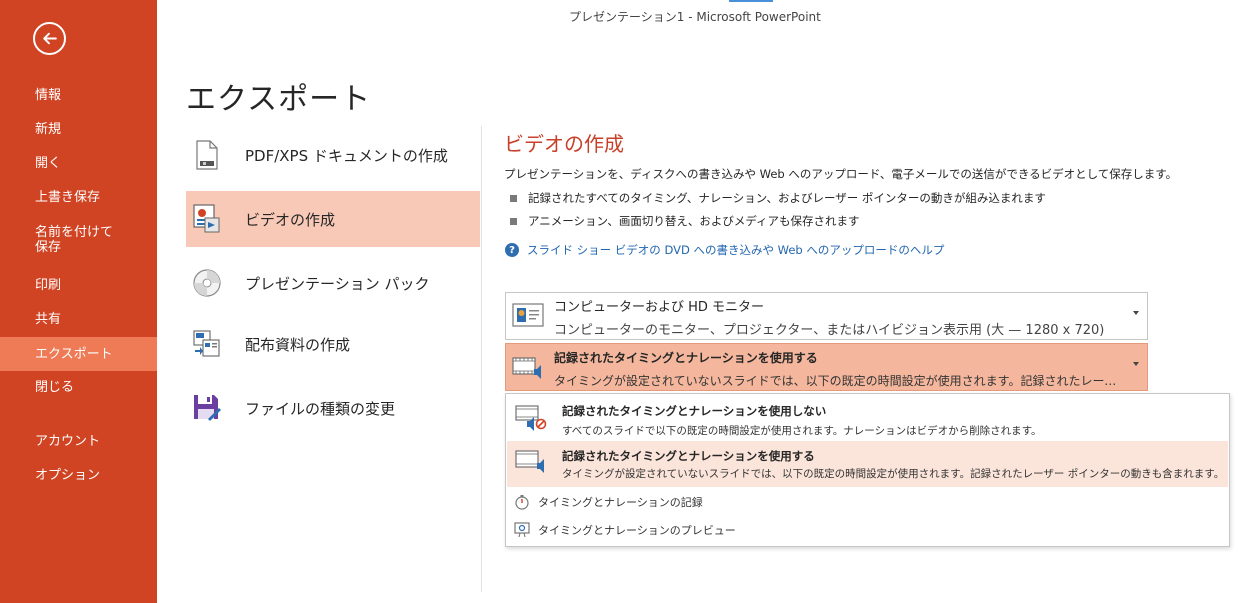  I want to click on page-title: エクスポート, so click(279, 99).